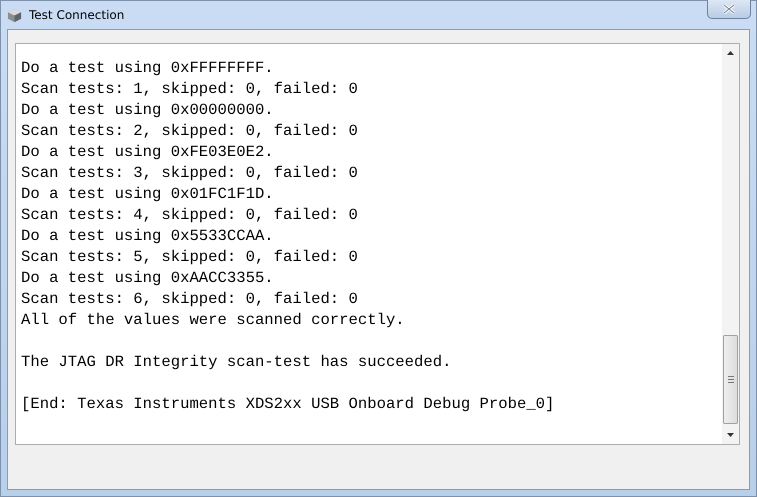 This screenshot has height=497, width=757. I want to click on scroll-down-icon, so click(730, 435).